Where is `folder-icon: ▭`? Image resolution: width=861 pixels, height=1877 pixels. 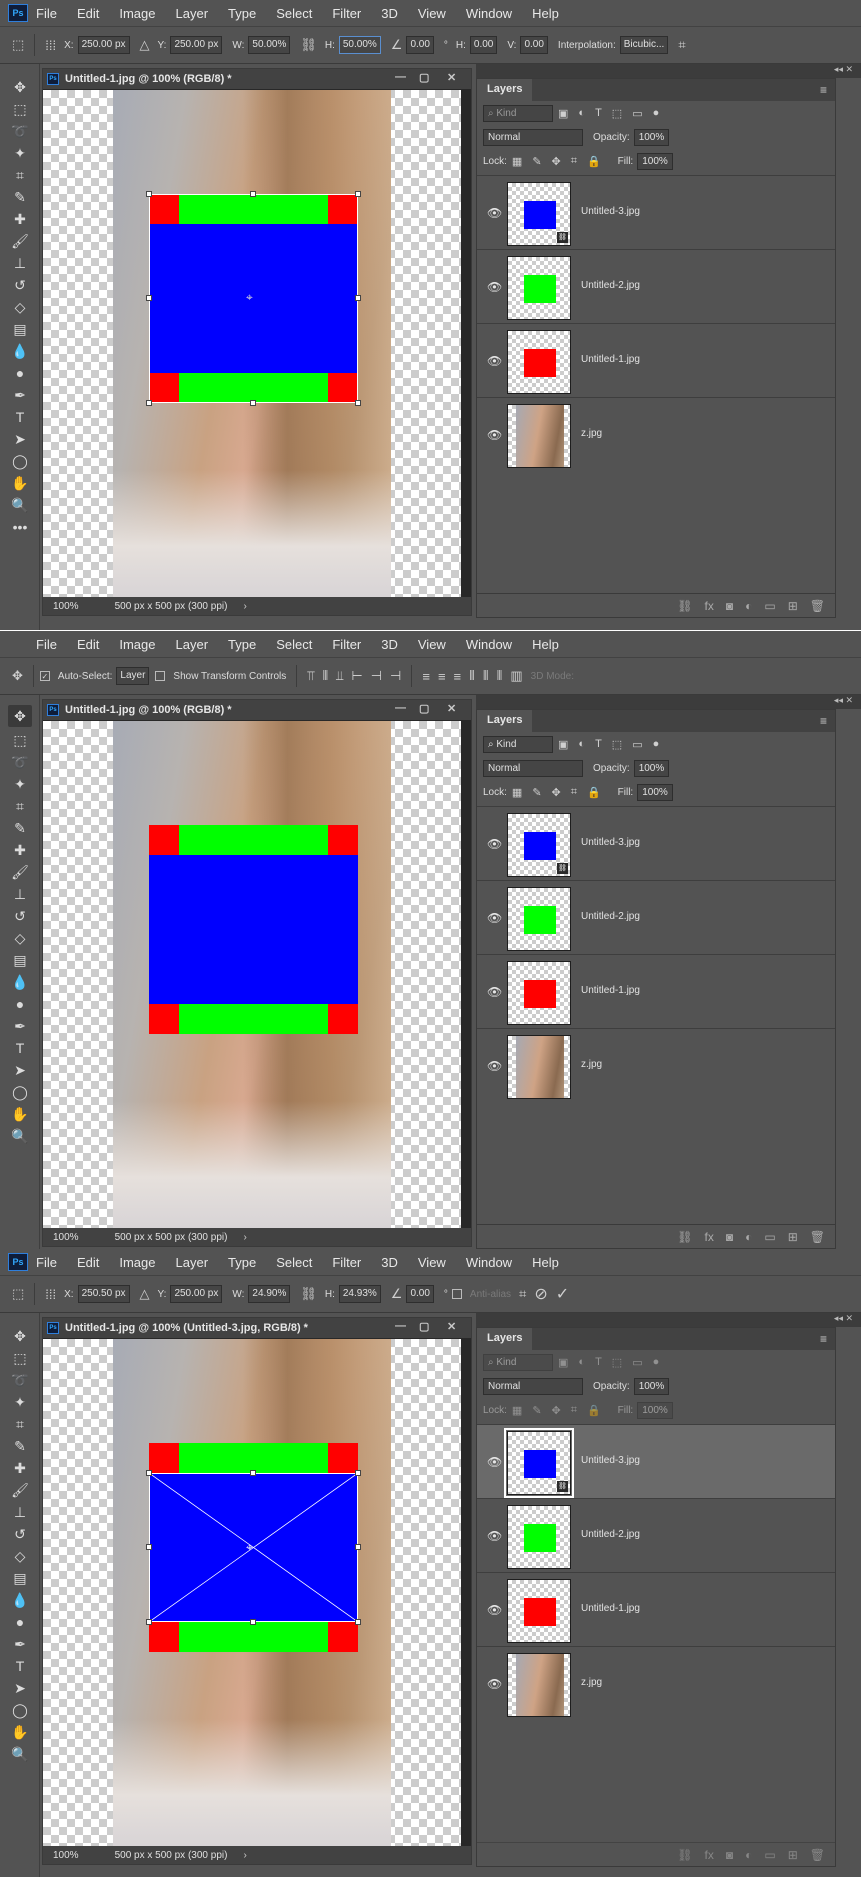
folder-icon: ▭ is located at coordinates (769, 606).